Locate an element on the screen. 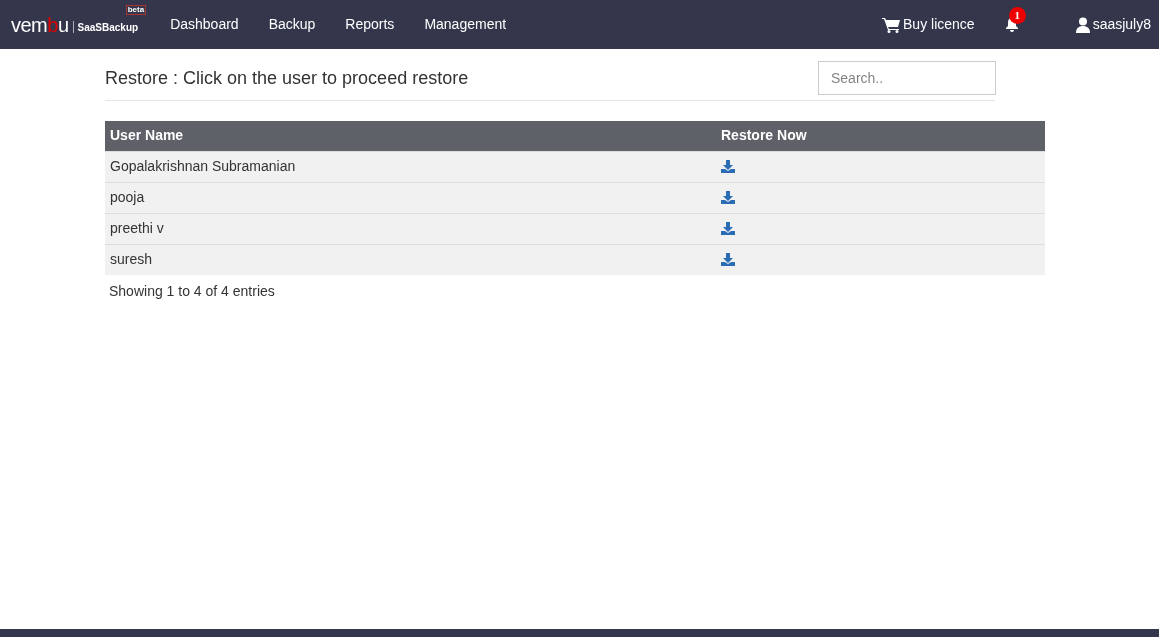 This screenshot has width=1159, height=637. table-info: Showing 1 to 4 of 4 entries is located at coordinates (192, 291).